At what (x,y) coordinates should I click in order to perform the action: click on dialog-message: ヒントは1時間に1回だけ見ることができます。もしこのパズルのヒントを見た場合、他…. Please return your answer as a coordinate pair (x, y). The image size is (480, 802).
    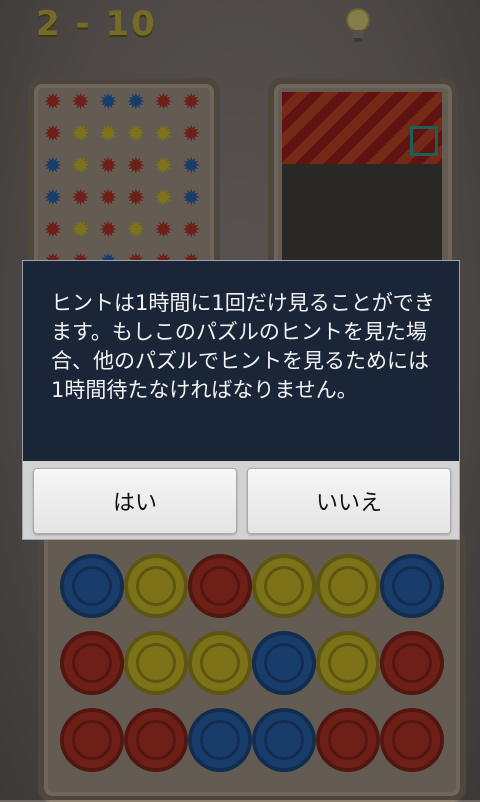
    Looking at the image, I should click on (243, 346).